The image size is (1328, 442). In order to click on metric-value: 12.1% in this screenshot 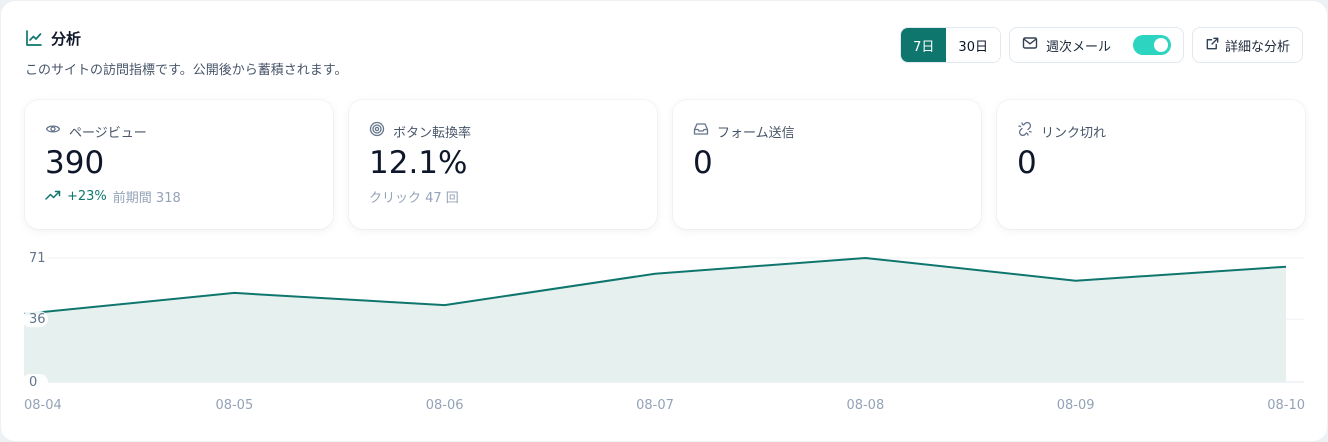, I will do `click(418, 163)`.